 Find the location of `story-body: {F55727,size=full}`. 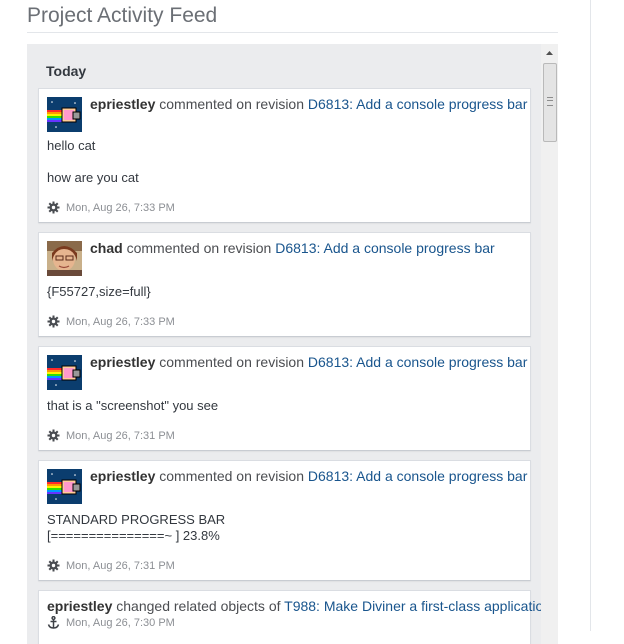

story-body: {F55727,size=full} is located at coordinates (99, 292).